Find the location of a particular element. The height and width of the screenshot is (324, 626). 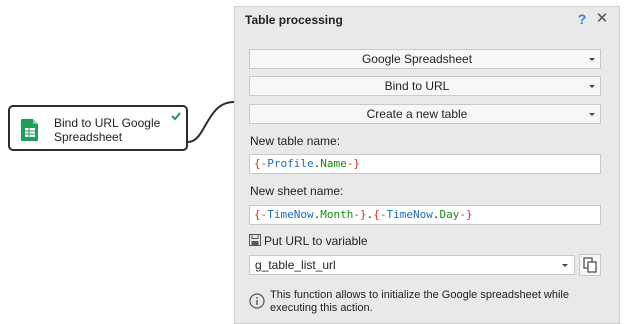

variable-value: g_table_list_url is located at coordinates (295, 265).